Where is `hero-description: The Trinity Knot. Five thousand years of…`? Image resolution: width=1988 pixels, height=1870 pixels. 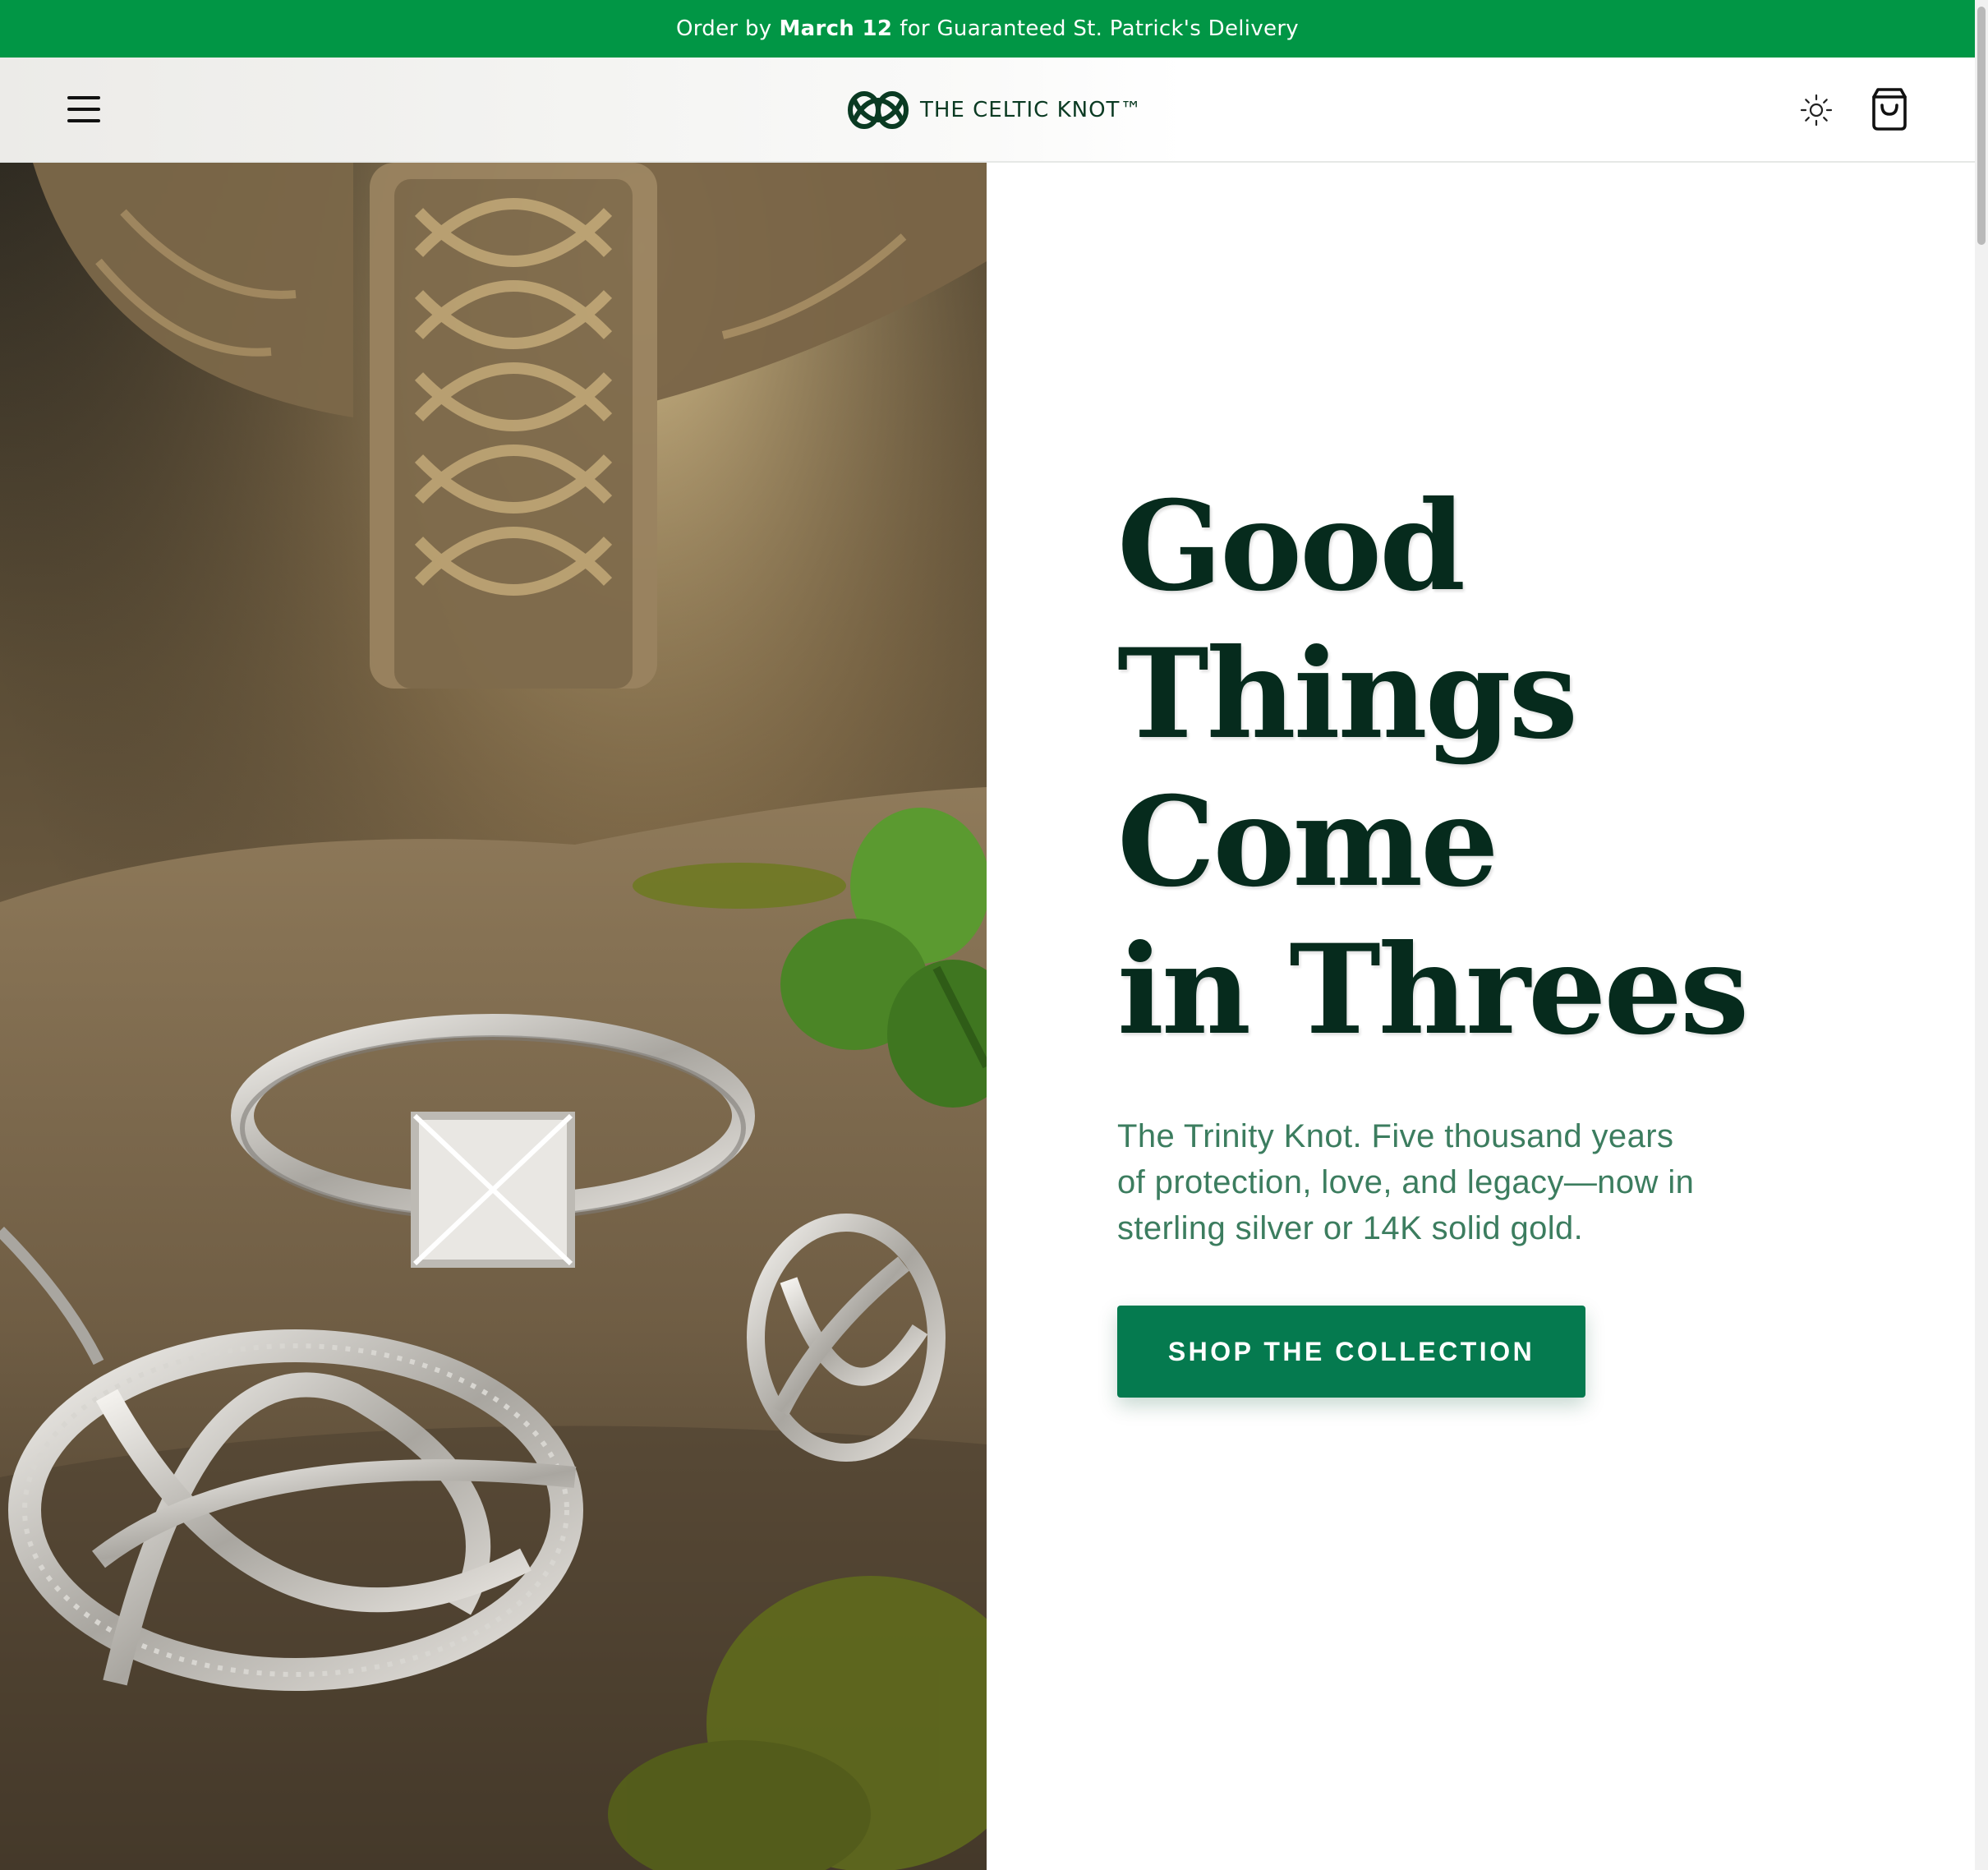 hero-description: The Trinity Knot. Five thousand years of… is located at coordinates (1406, 1182).